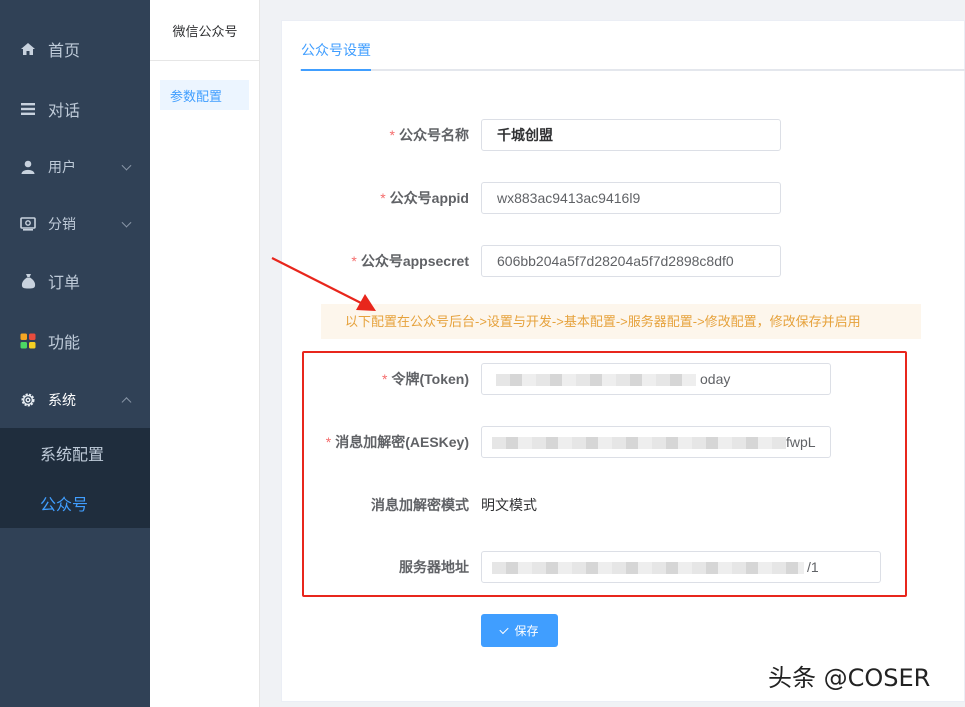  What do you see at coordinates (72, 455) in the screenshot?
I see `submenu-item-label: 系统配置` at bounding box center [72, 455].